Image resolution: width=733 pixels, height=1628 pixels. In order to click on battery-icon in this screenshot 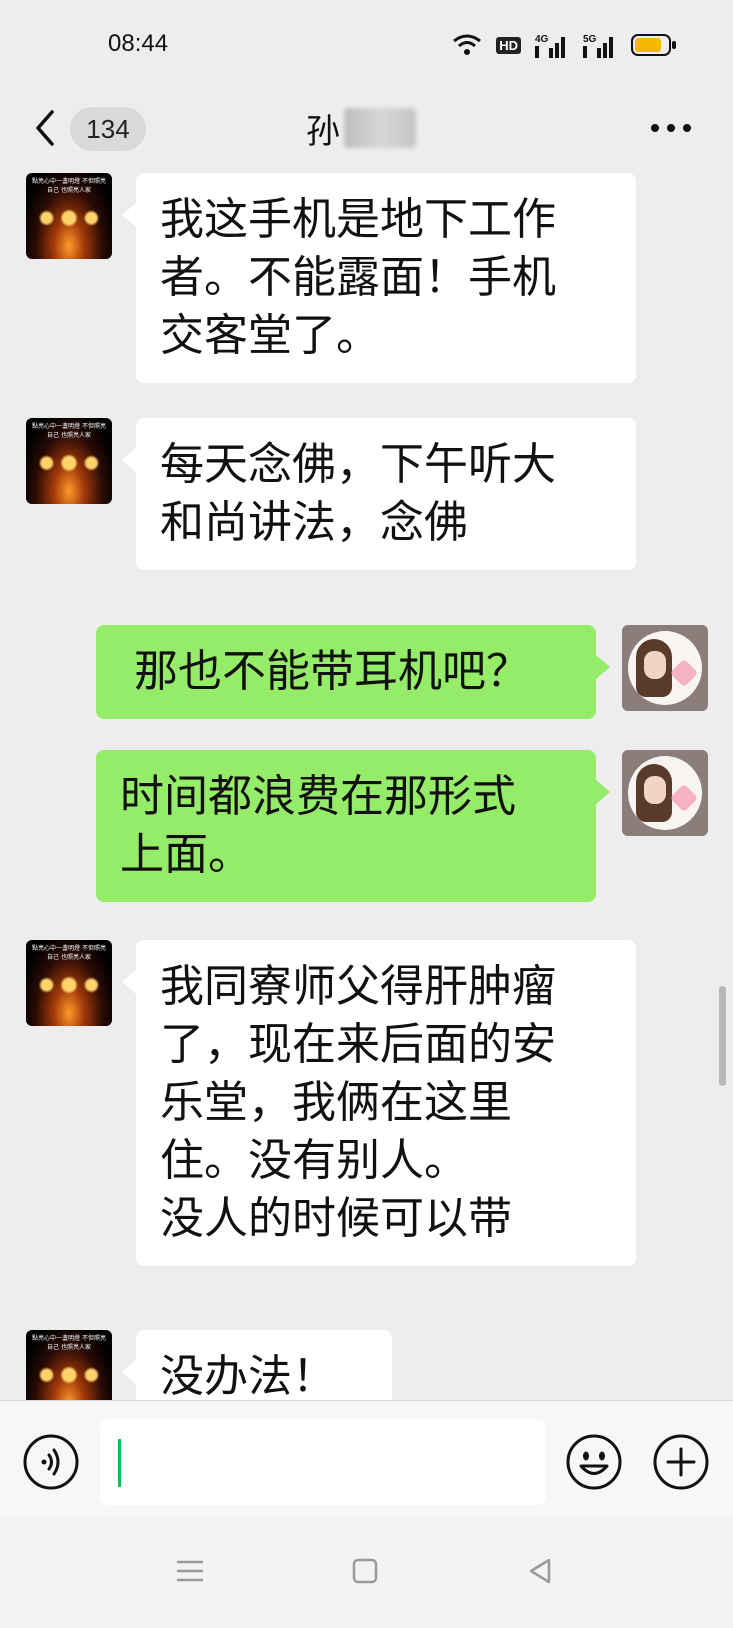, I will do `click(653, 45)`.